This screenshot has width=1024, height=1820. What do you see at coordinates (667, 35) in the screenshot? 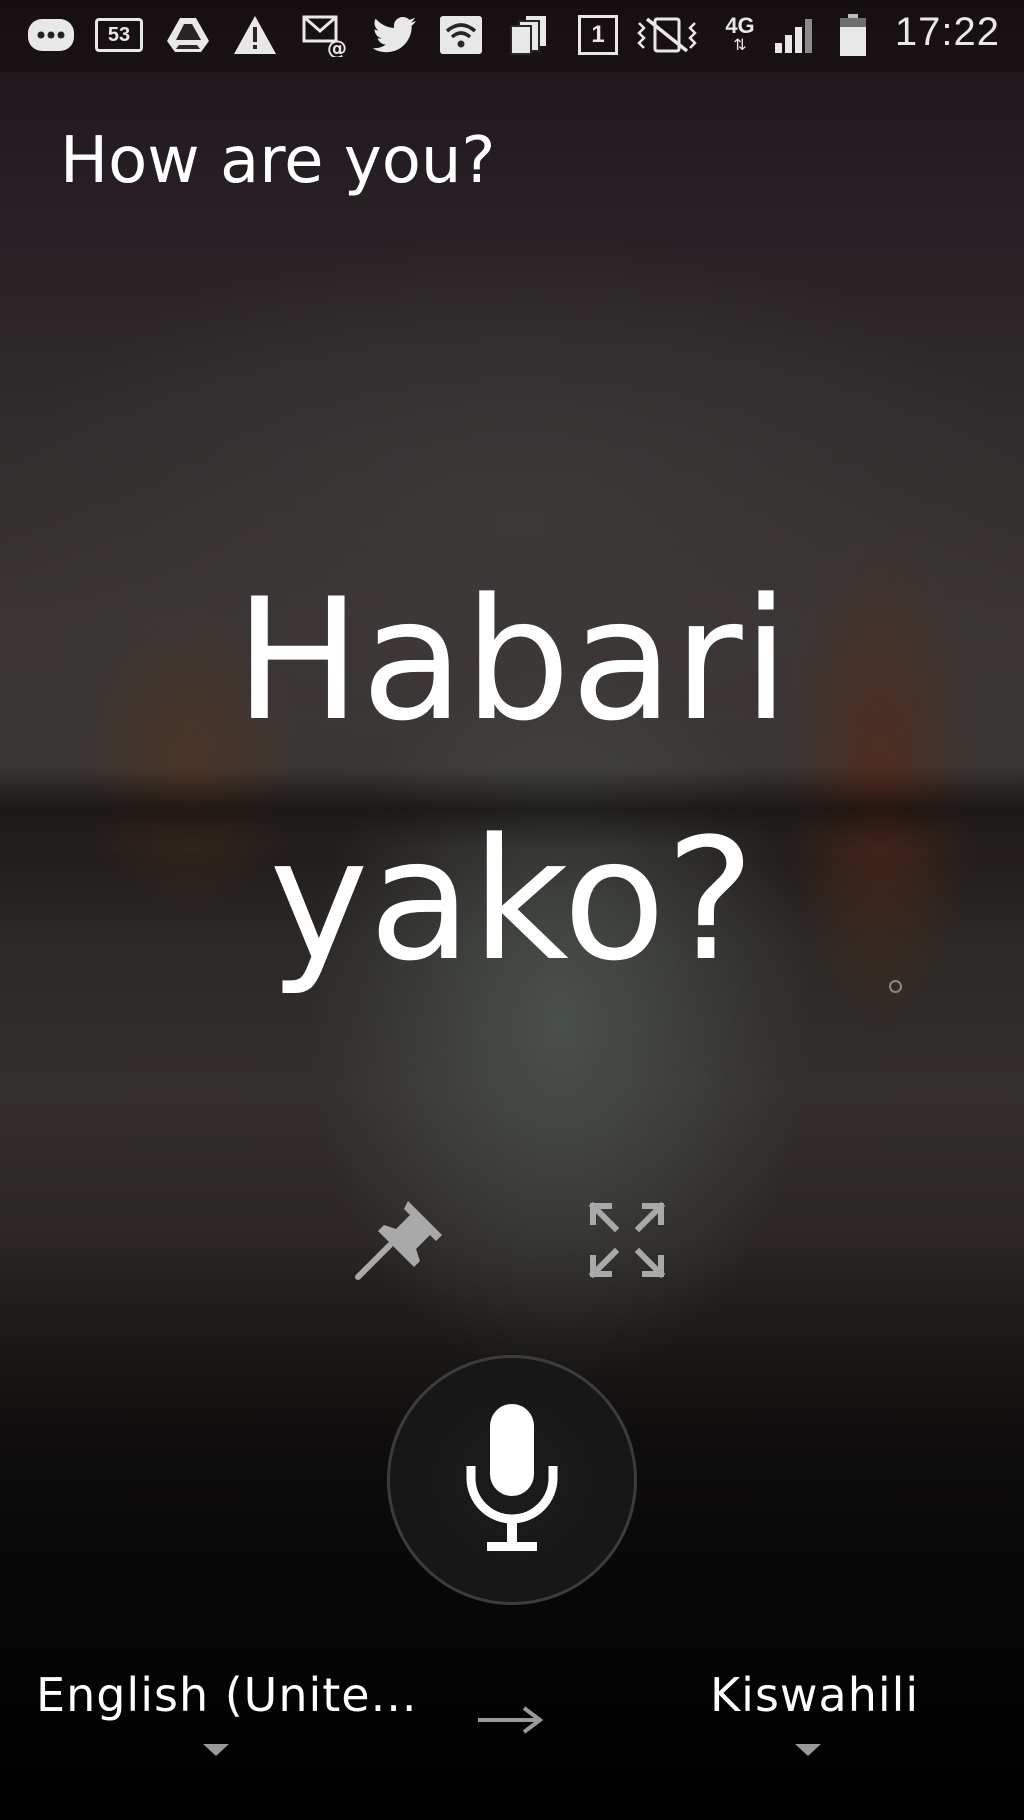
I see `vibrate-mute-icon` at bounding box center [667, 35].